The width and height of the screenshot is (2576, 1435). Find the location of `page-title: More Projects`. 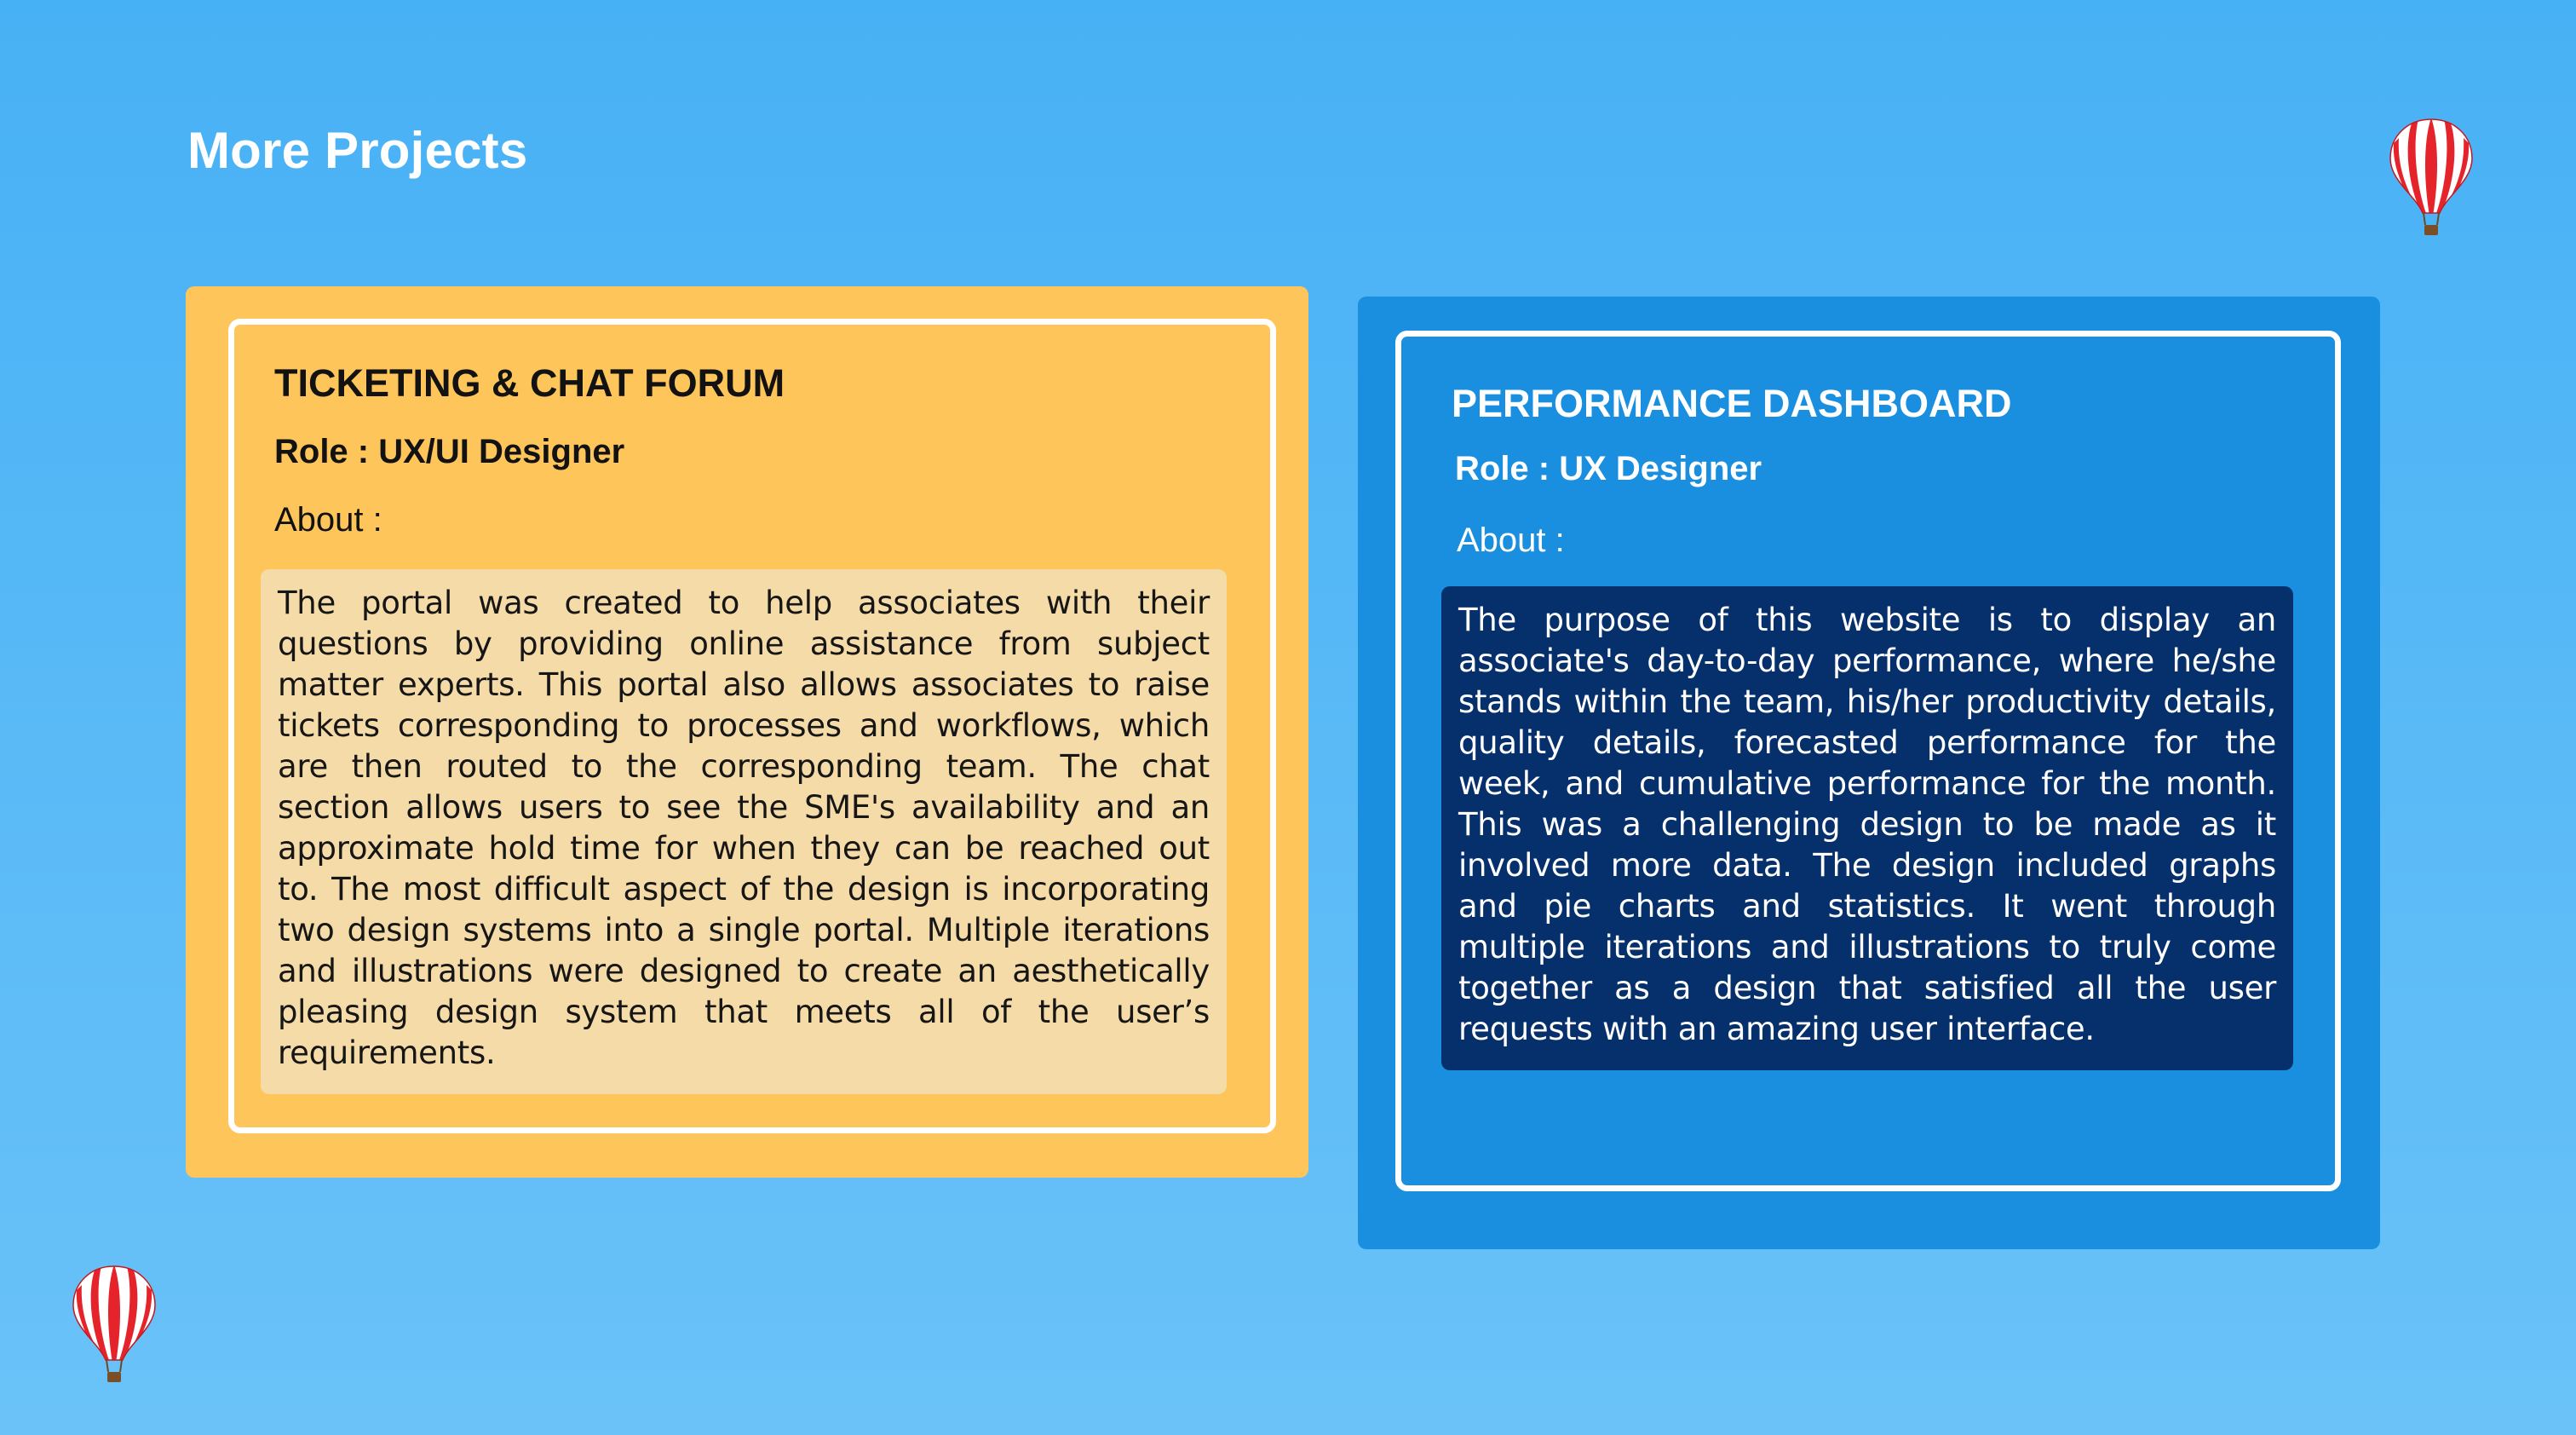

page-title: More Projects is located at coordinates (358, 150).